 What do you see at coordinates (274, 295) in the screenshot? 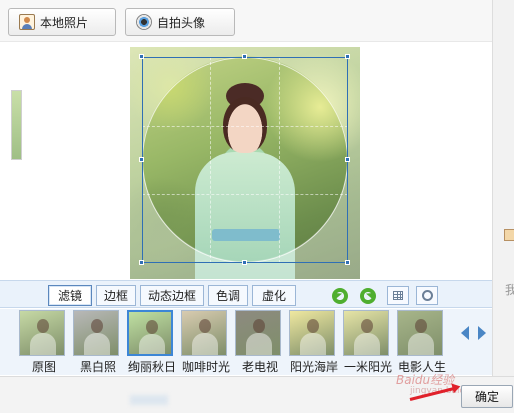
I see `tab-blur: 虚化` at bounding box center [274, 295].